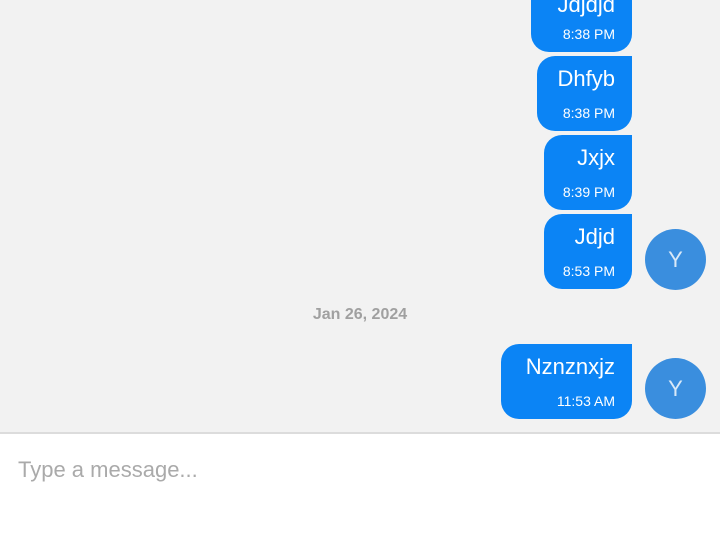 The image size is (720, 540). Describe the element at coordinates (585, 401) in the screenshot. I see `message-time: 11:53 AM` at that location.